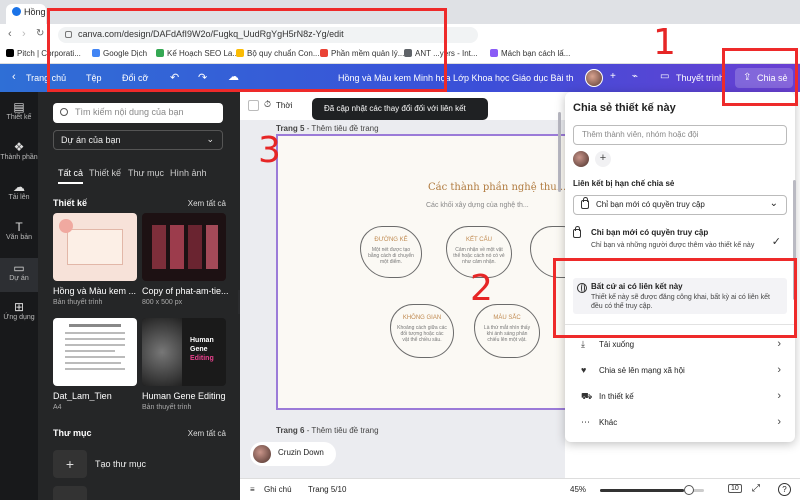  I want to click on zoom-slider-knob, so click(689, 490).